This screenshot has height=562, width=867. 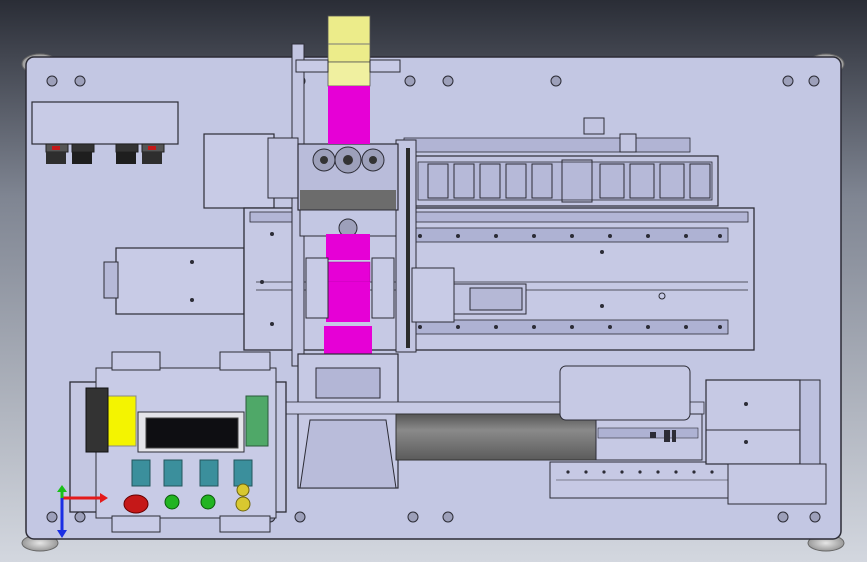 What do you see at coordinates (192, 433) in the screenshot?
I see `hmi-display` at bounding box center [192, 433].